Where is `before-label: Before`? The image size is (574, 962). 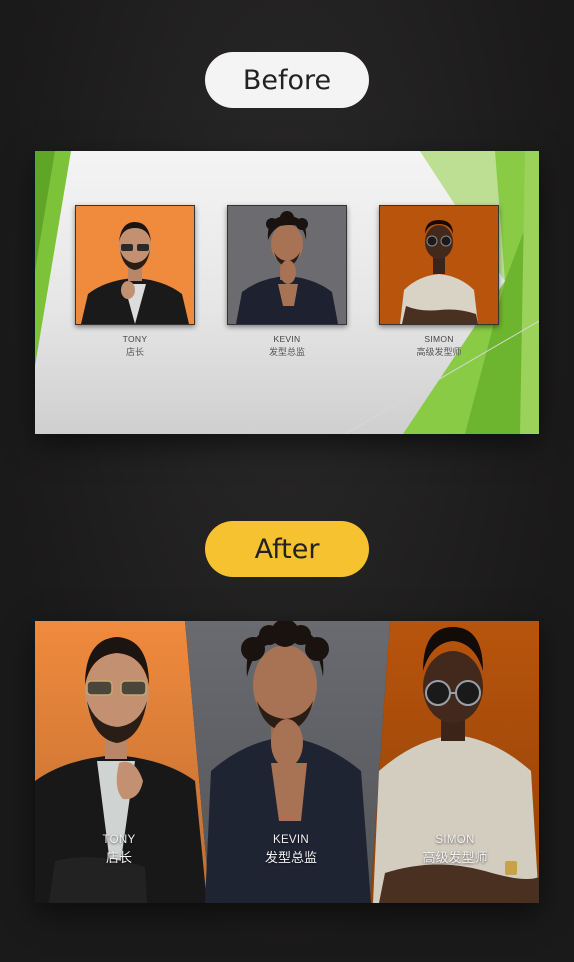
before-label: Before is located at coordinates (287, 80).